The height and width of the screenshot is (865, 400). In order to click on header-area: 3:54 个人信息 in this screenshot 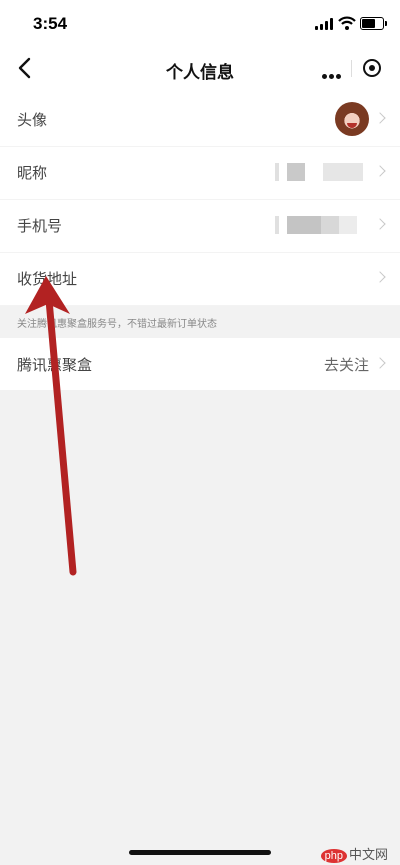, I will do `click(200, 50)`.